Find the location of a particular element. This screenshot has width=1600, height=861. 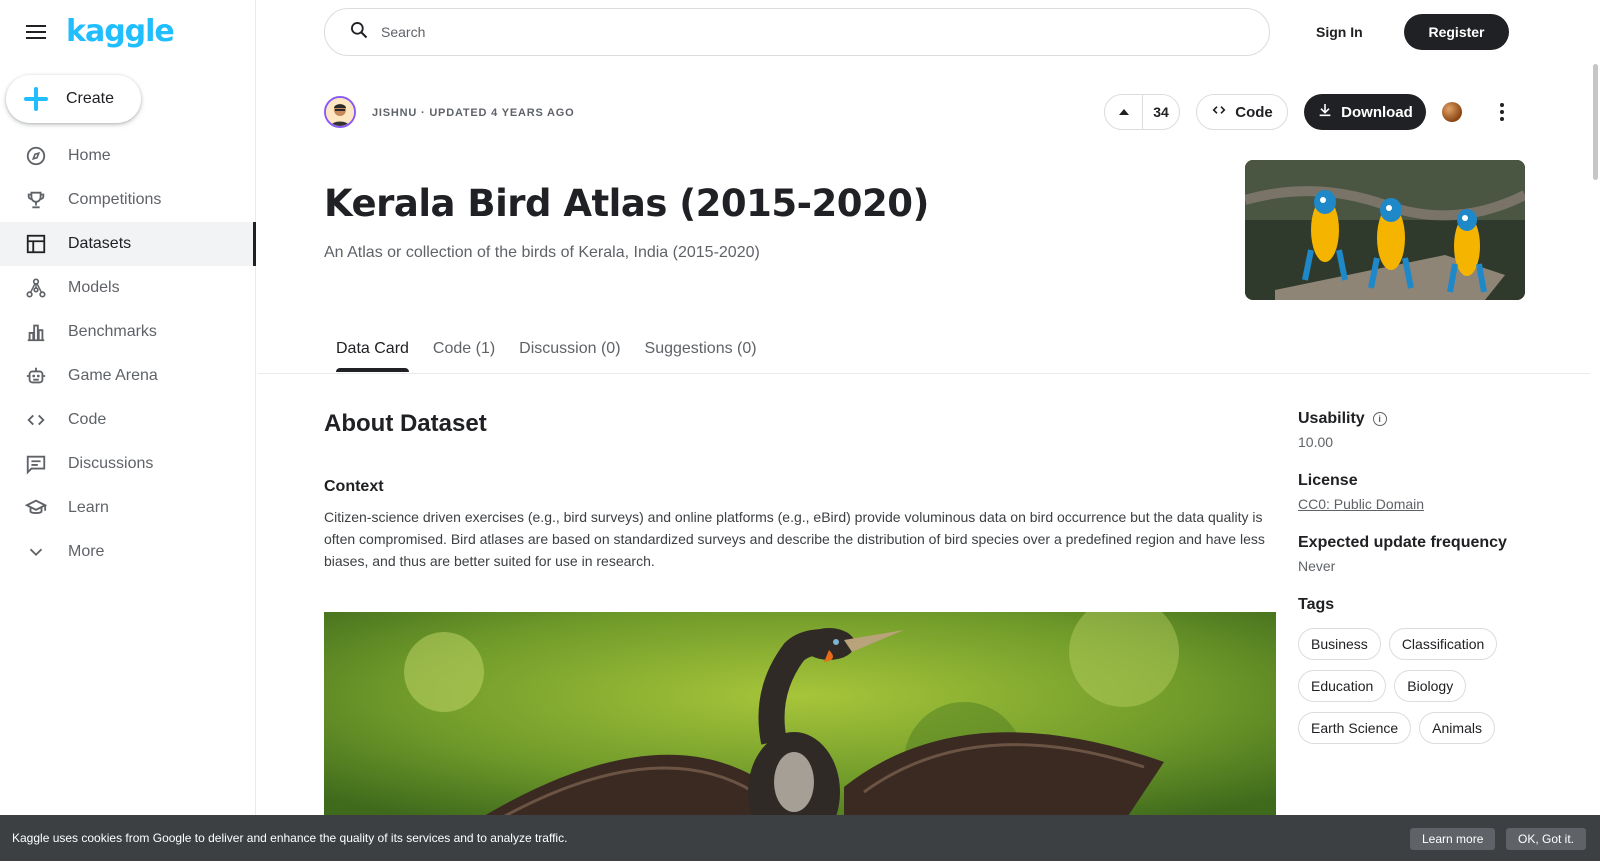

sidebar-item-code: Code is located at coordinates (128, 420).